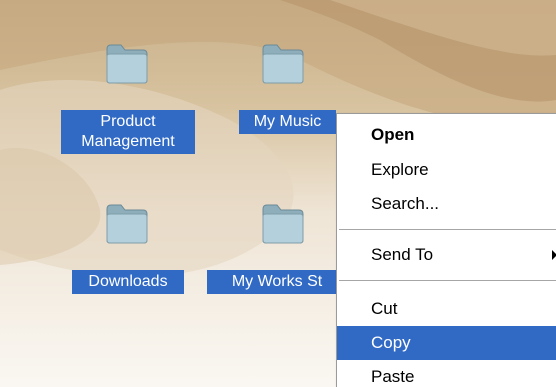  What do you see at coordinates (128, 132) in the screenshot?
I see `desktop-icon-label: Product Management` at bounding box center [128, 132].